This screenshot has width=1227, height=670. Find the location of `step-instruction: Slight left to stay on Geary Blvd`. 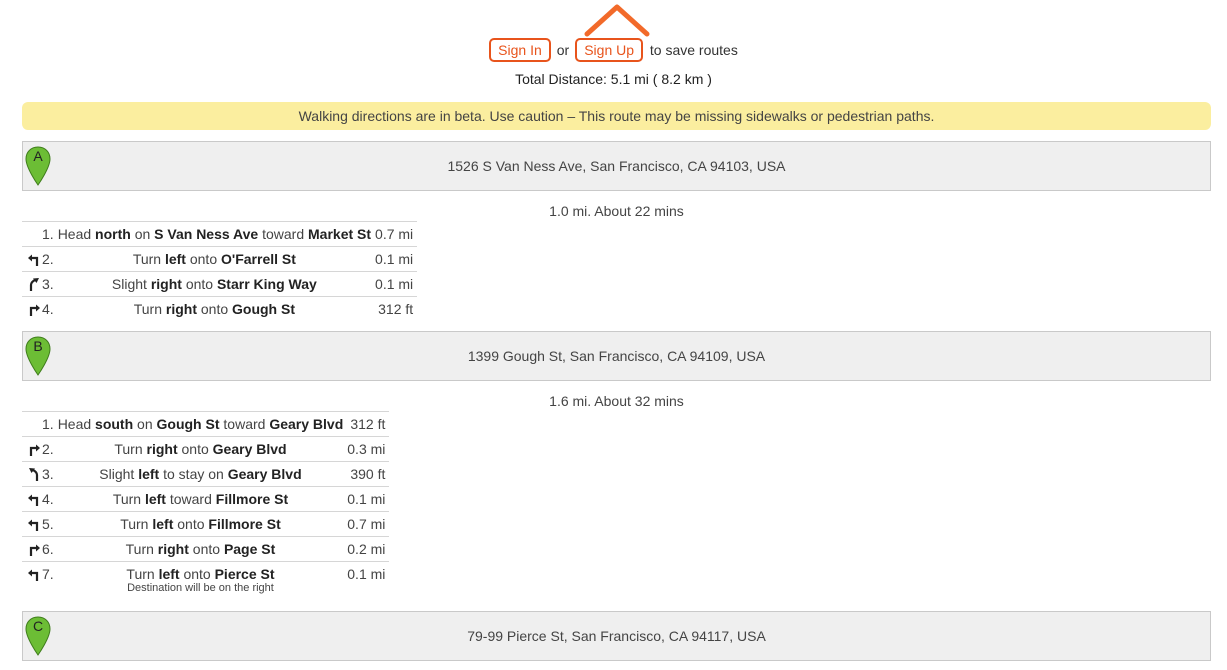

step-instruction: Slight left to stay on Geary Blvd is located at coordinates (200, 474).